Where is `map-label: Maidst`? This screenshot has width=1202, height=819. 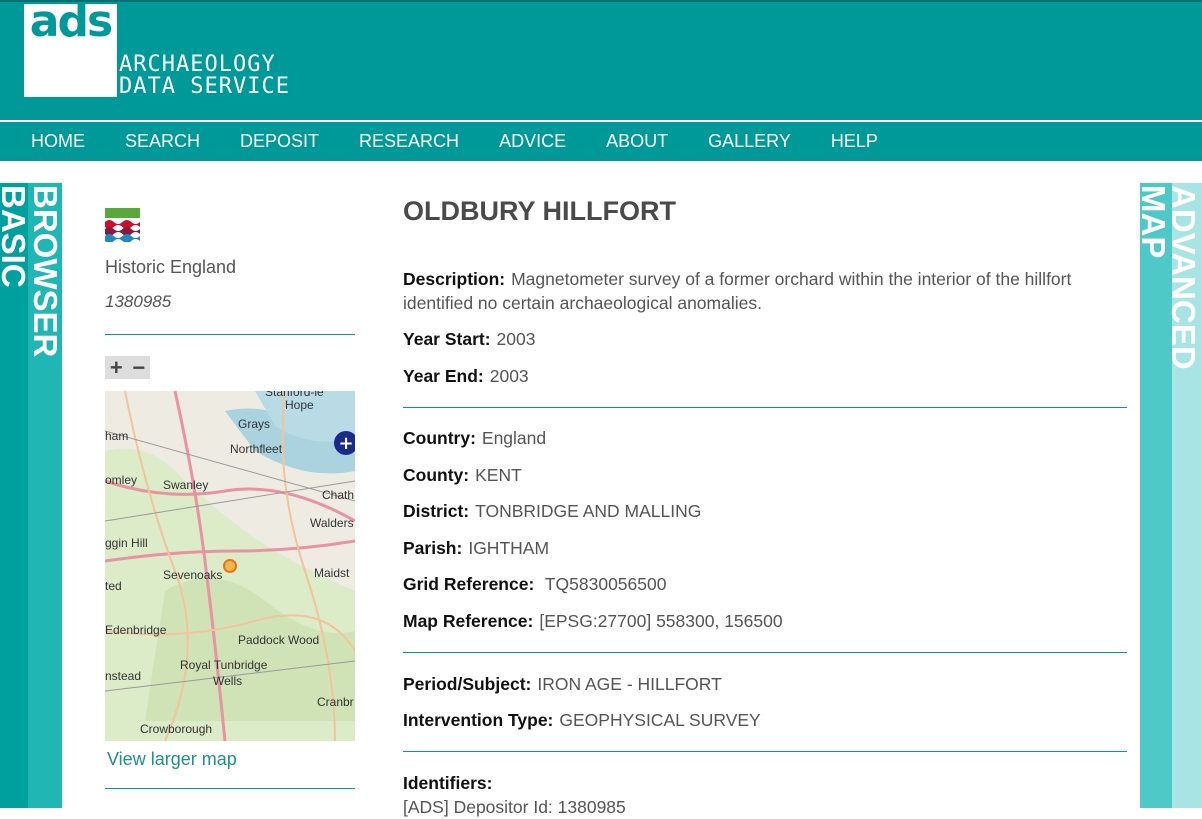
map-label: Maidst is located at coordinates (332, 573).